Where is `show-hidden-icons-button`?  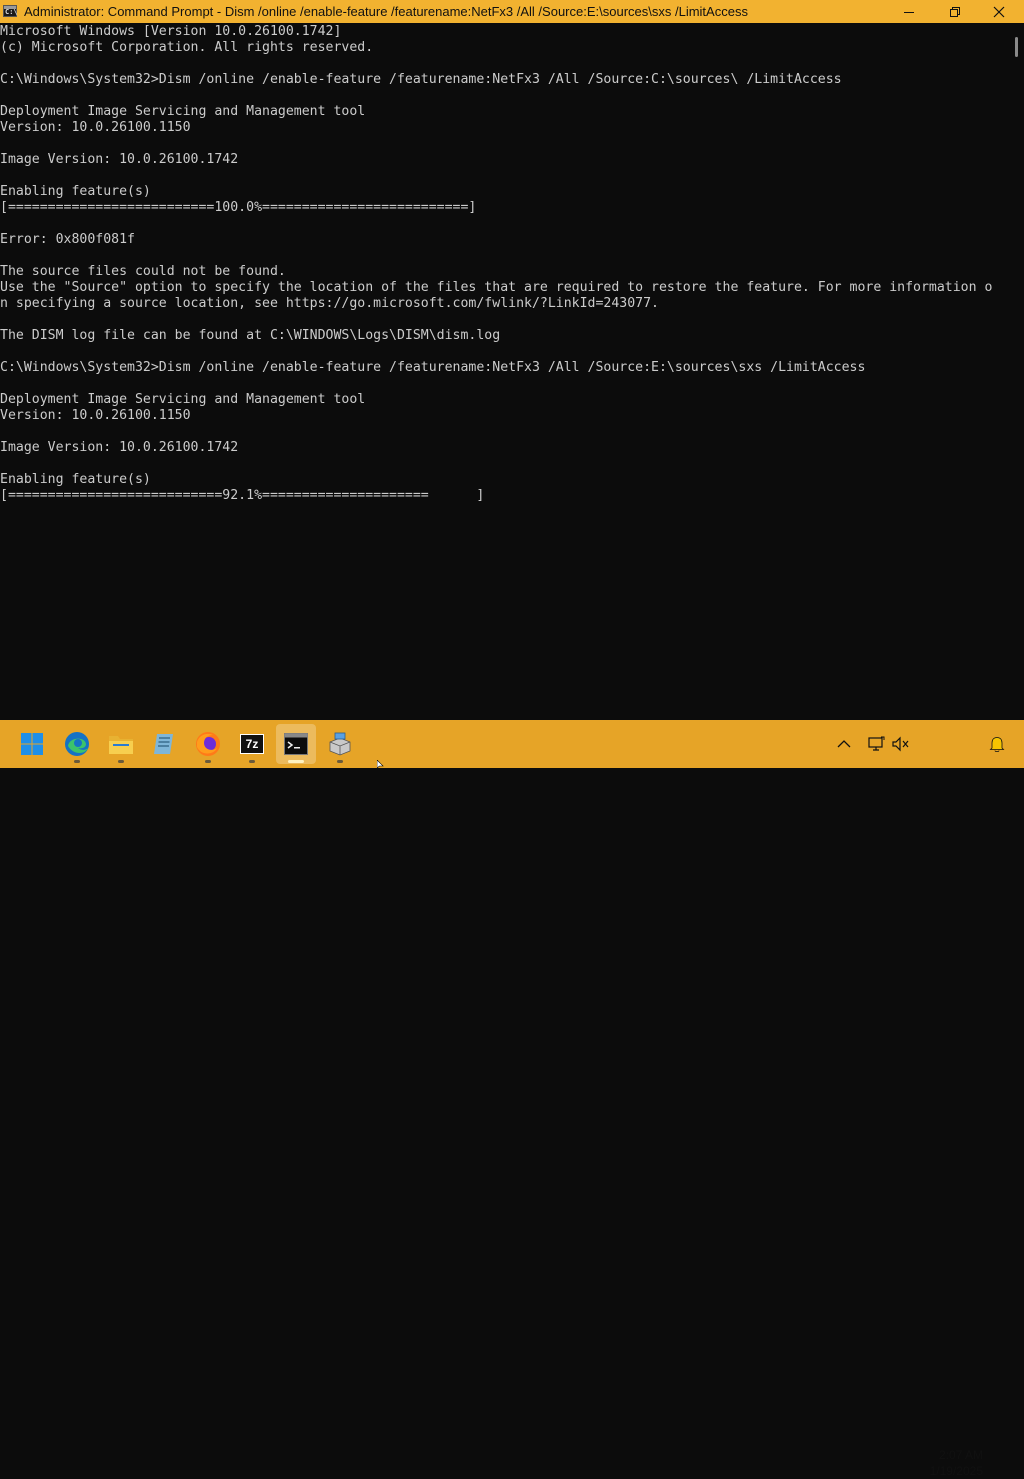 show-hidden-icons-button is located at coordinates (844, 744).